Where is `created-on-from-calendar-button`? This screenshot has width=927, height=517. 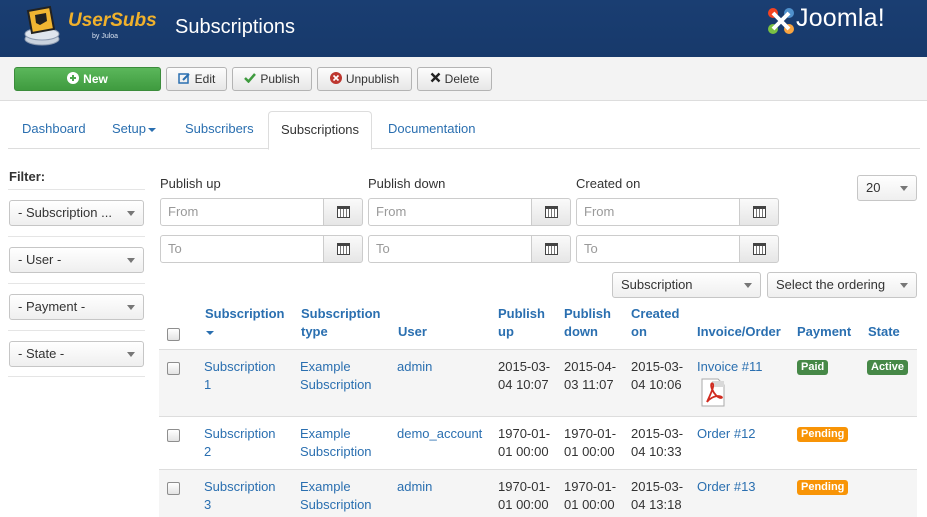
created-on-from-calendar-button is located at coordinates (759, 212).